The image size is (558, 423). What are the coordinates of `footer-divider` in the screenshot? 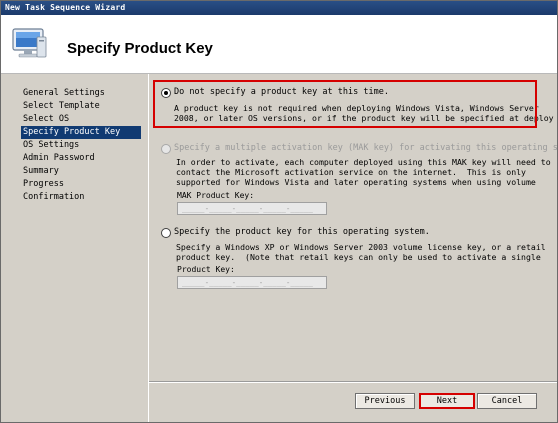 It's located at (353, 382).